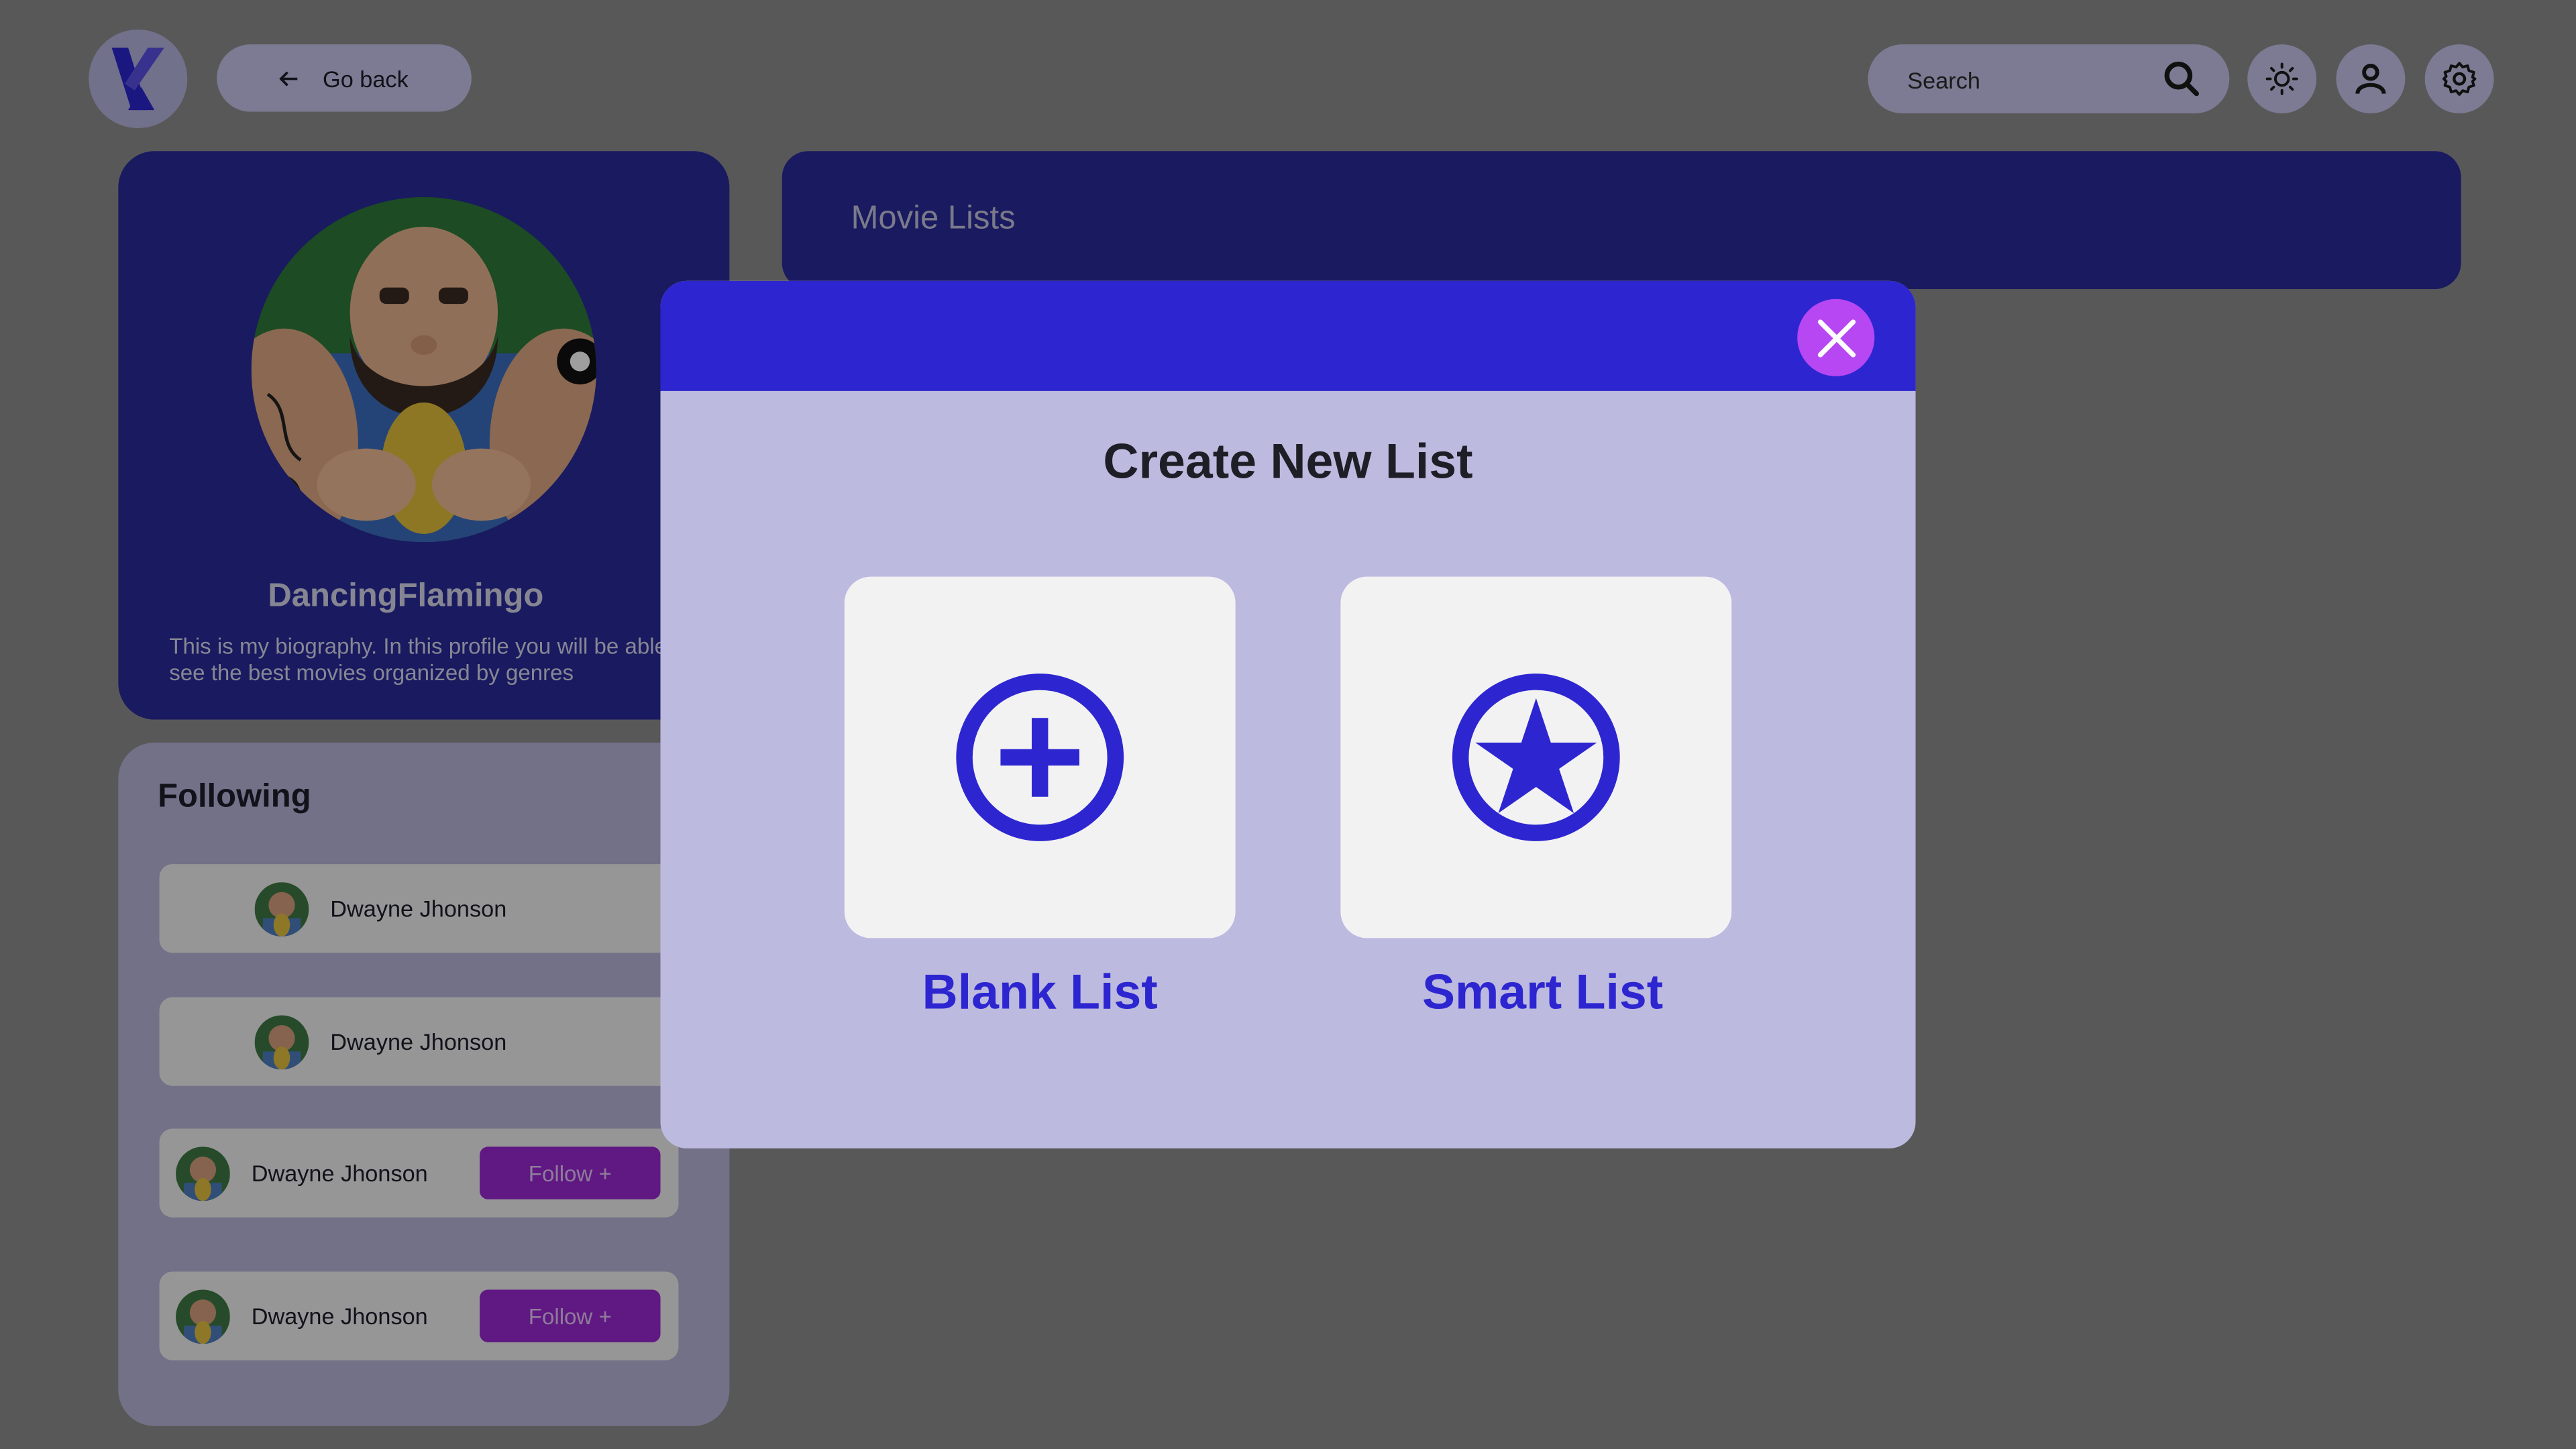 The height and width of the screenshot is (1449, 2576). Describe the element at coordinates (1542, 994) in the screenshot. I see `smart-list-label: Smart List` at that location.